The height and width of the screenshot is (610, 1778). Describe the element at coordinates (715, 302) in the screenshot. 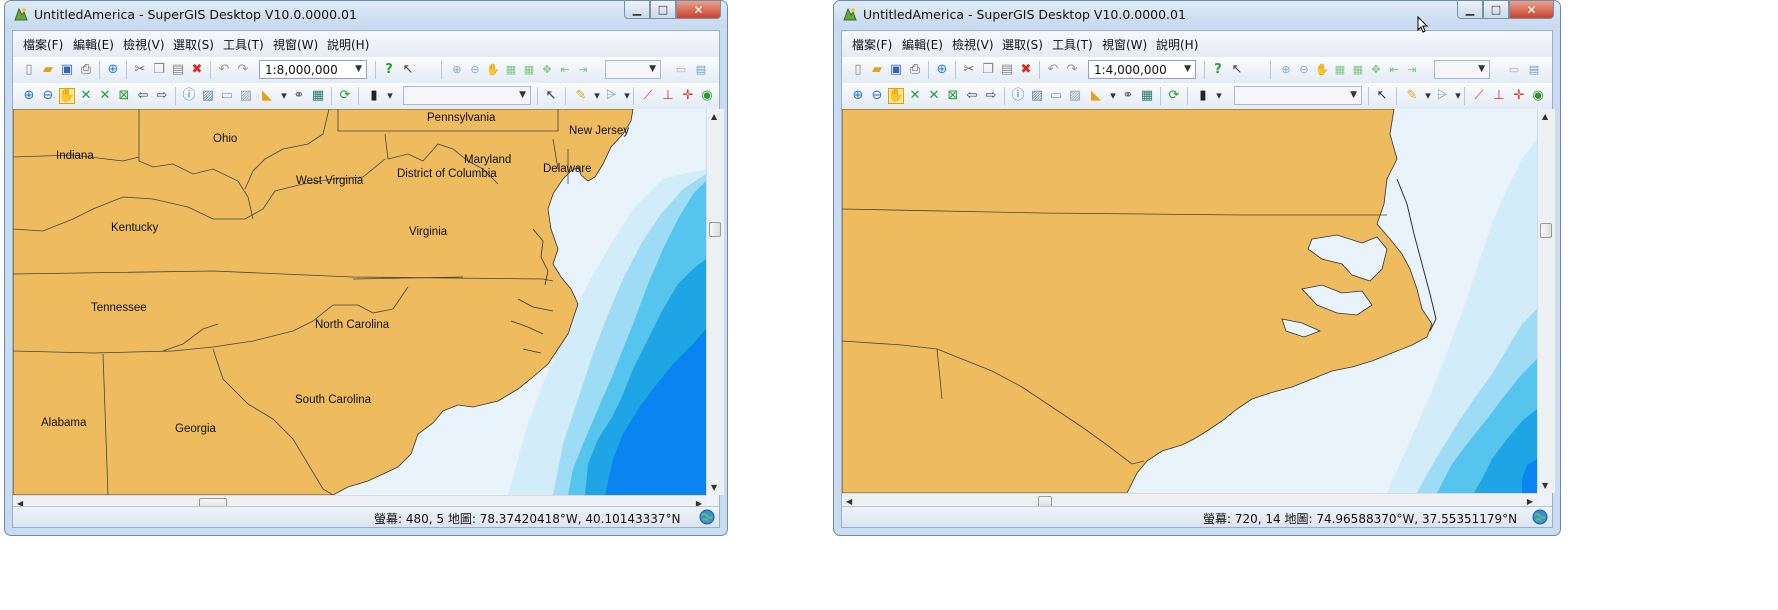

I see `vertical-scrollbar: ▲ ▼` at that location.